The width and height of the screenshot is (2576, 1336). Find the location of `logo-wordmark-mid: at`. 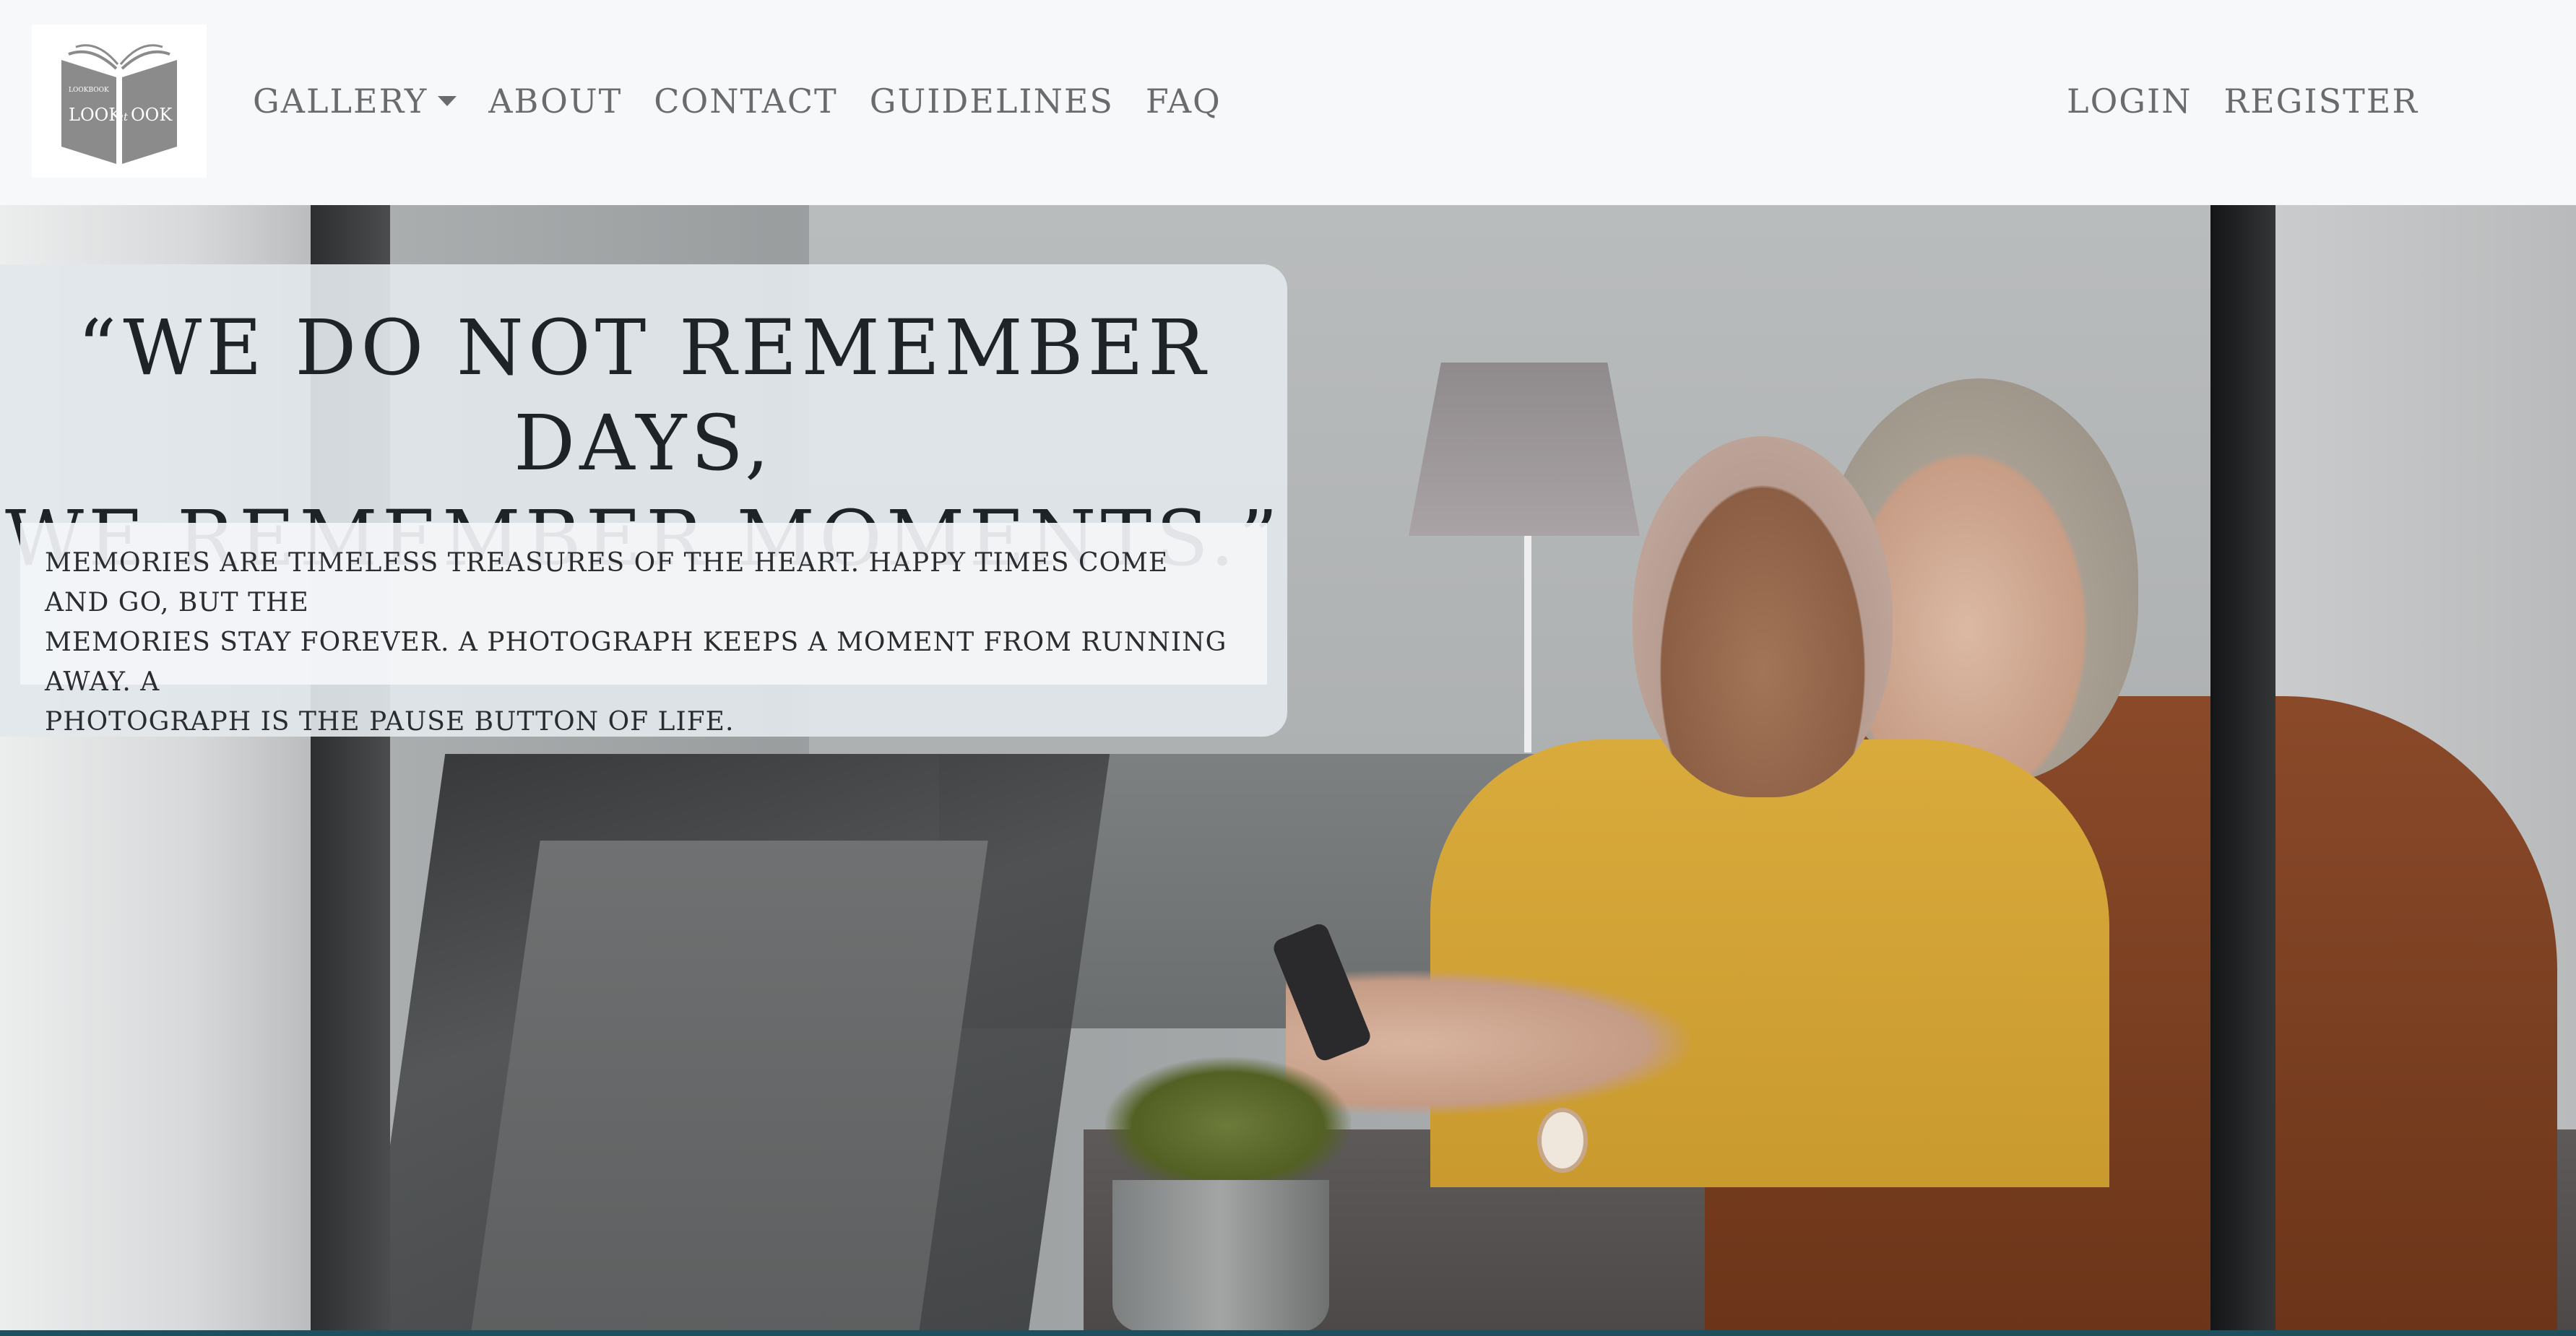

logo-wordmark-mid: at is located at coordinates (123, 116).